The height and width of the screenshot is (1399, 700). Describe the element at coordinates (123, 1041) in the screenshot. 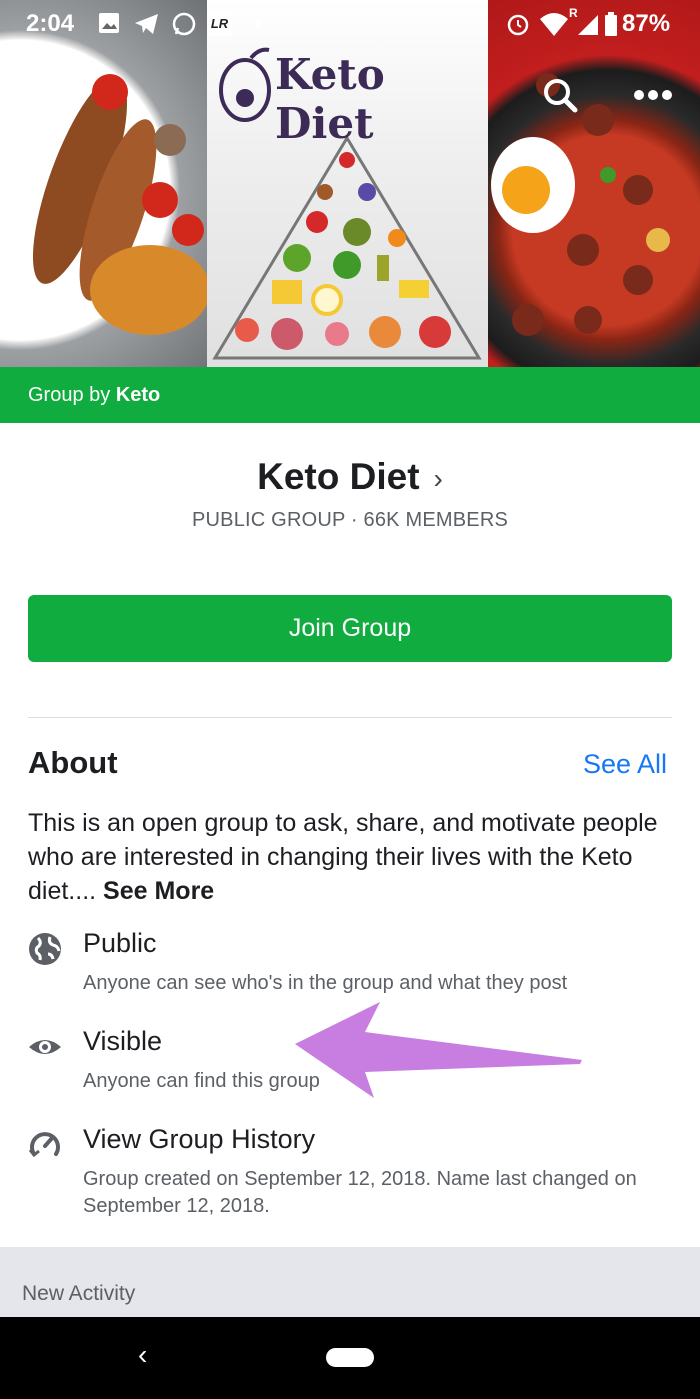

I see `visible-title: Visible` at that location.